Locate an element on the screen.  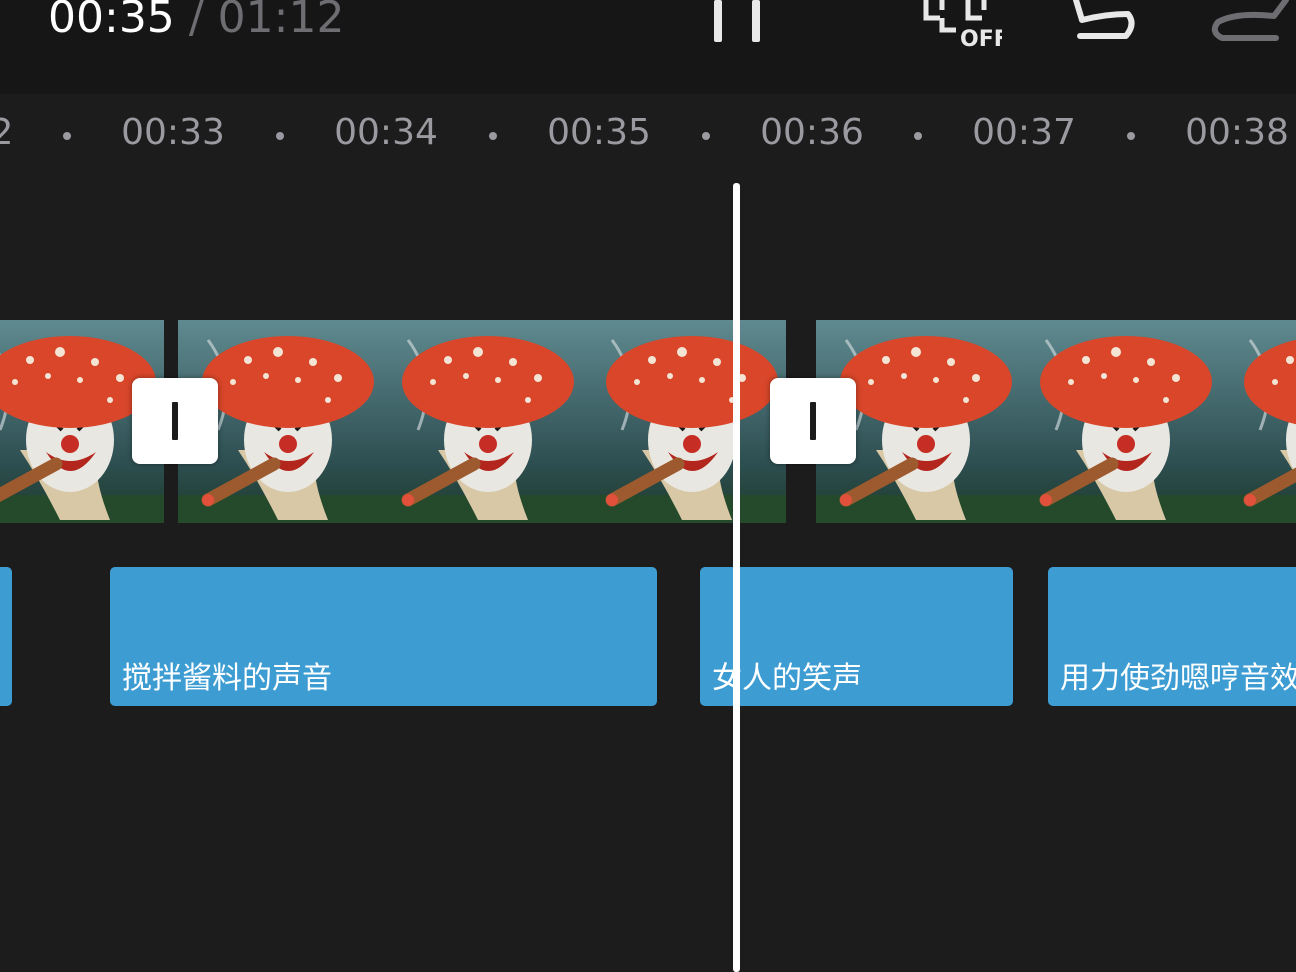
ruler-label: 00:34 is located at coordinates (386, 132).